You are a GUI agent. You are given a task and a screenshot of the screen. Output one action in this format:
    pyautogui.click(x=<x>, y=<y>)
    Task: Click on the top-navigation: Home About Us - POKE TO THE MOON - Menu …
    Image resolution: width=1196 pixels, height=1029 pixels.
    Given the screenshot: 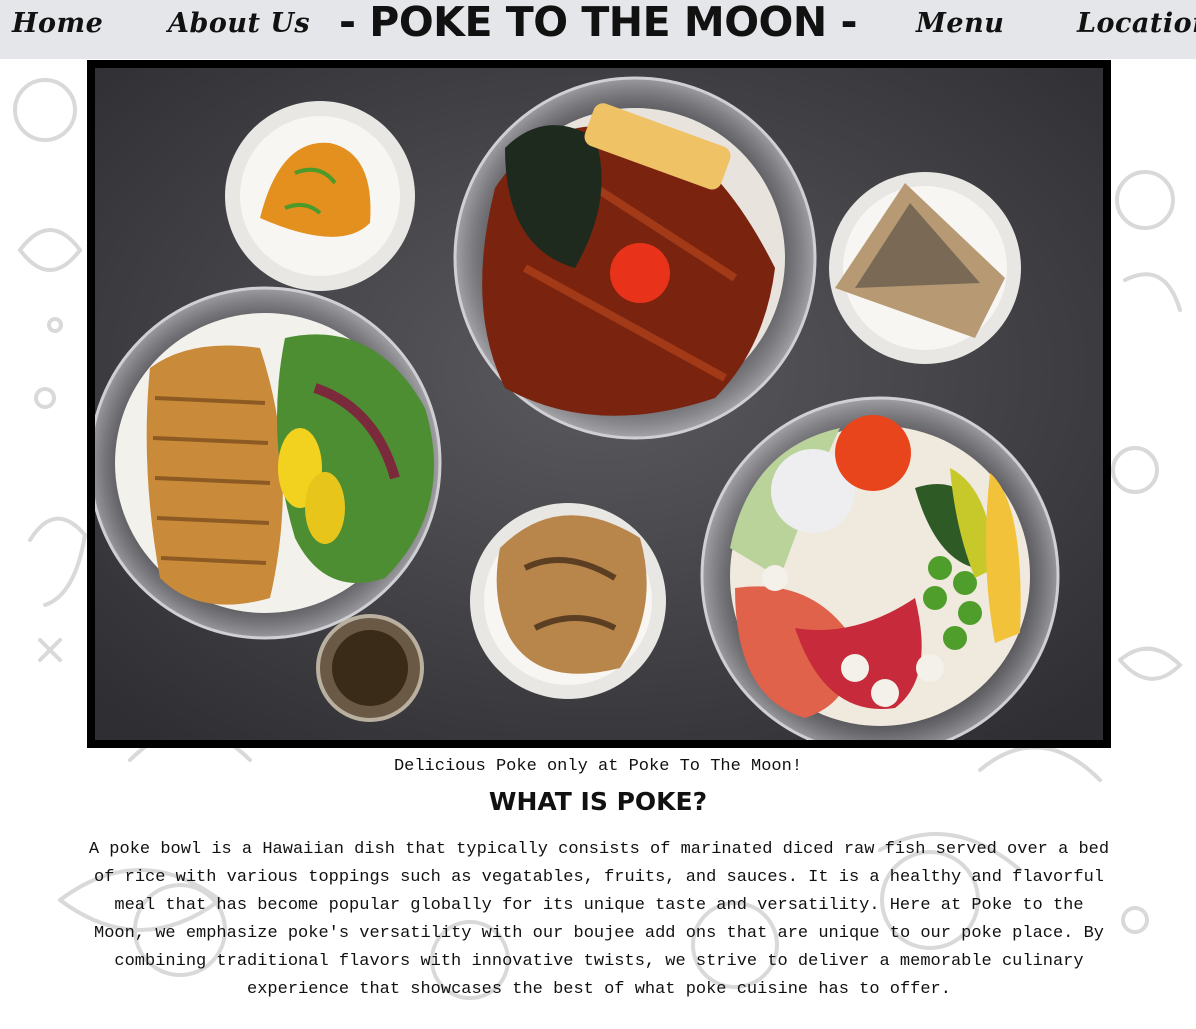 What is the action you would take?
    pyautogui.click(x=598, y=29)
    